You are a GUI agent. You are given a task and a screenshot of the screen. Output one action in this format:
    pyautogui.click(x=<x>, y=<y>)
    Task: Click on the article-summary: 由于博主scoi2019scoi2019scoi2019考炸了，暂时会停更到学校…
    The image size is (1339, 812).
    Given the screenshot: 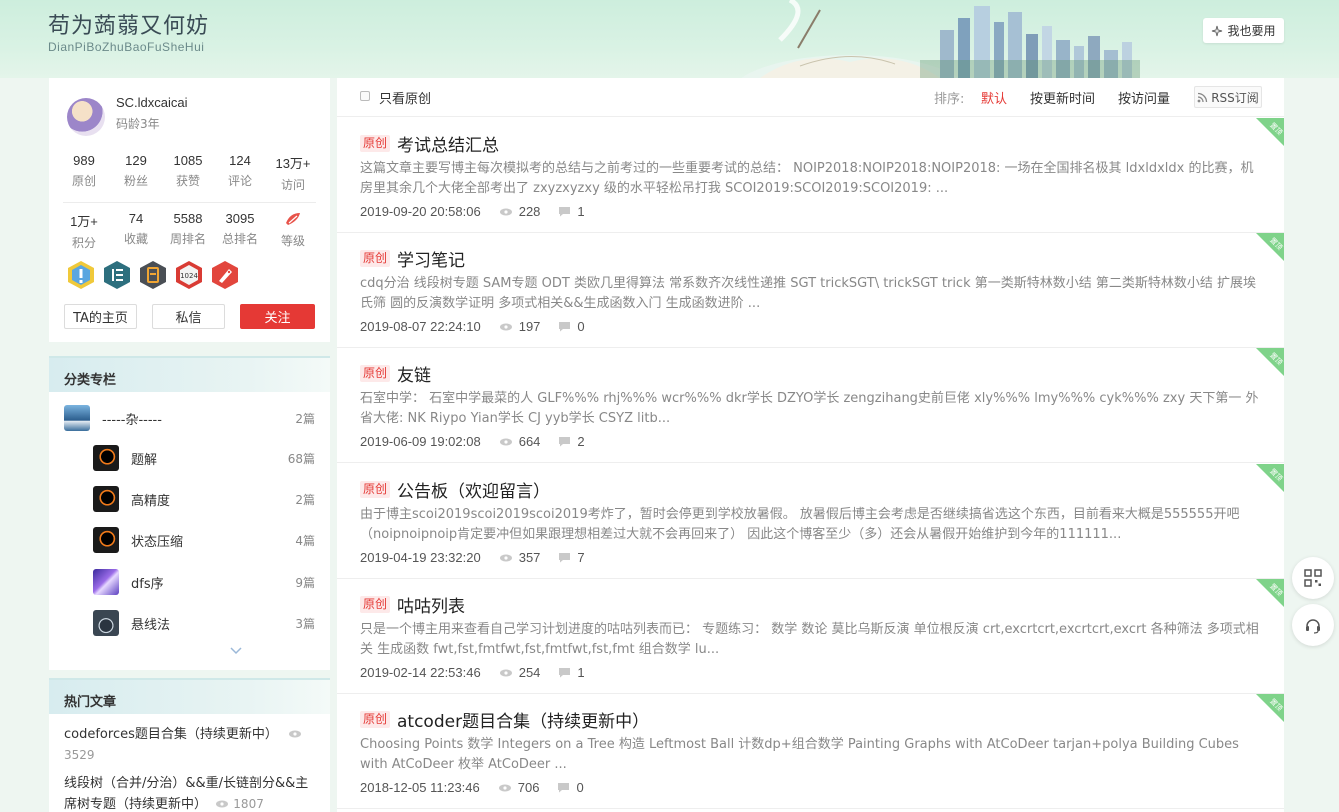 What is the action you would take?
    pyautogui.click(x=811, y=525)
    